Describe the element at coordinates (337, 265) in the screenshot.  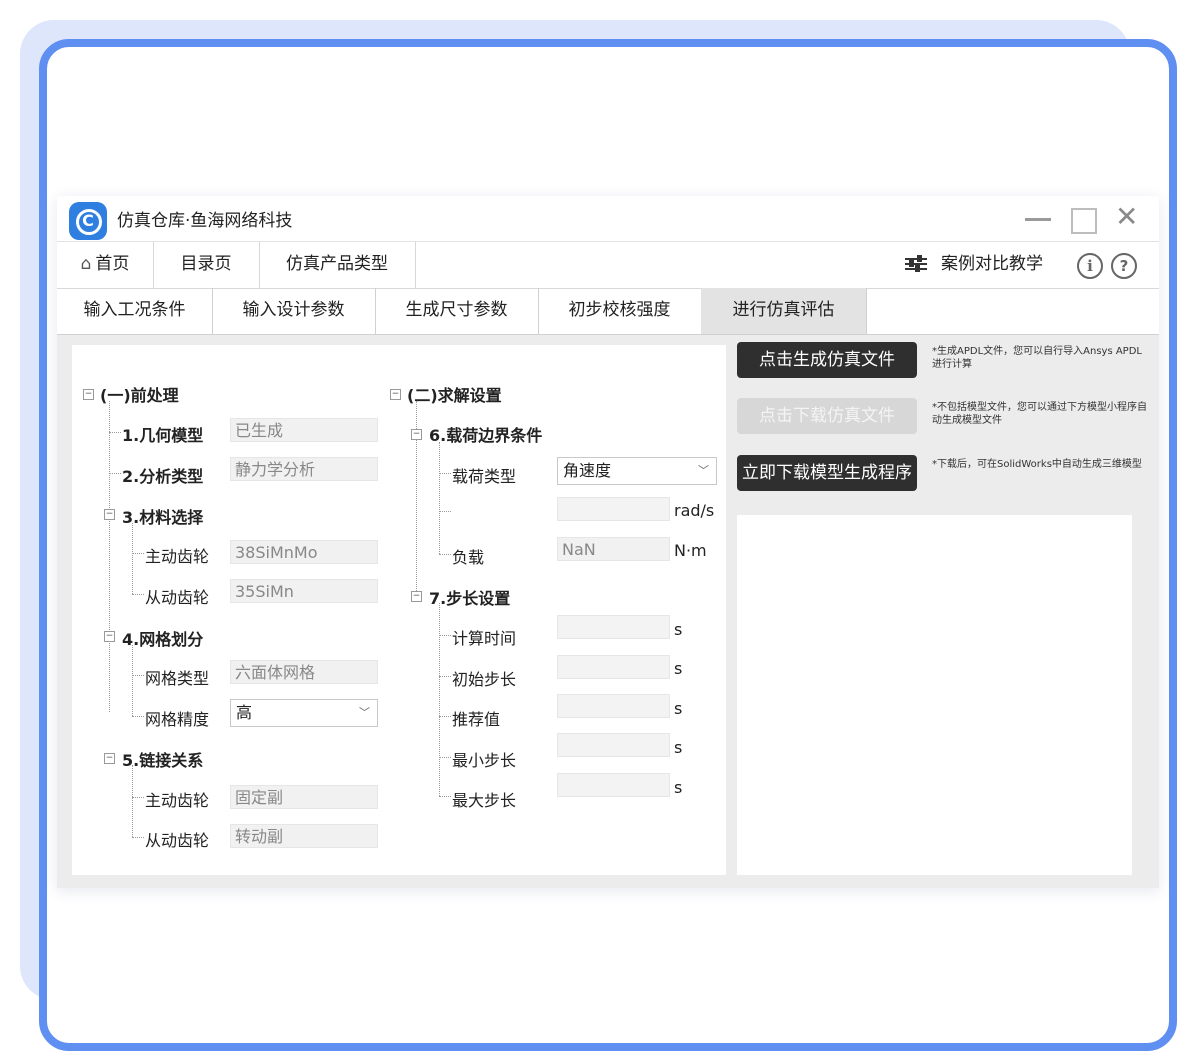
I see `nav-product-types: 仿真产品类型` at that location.